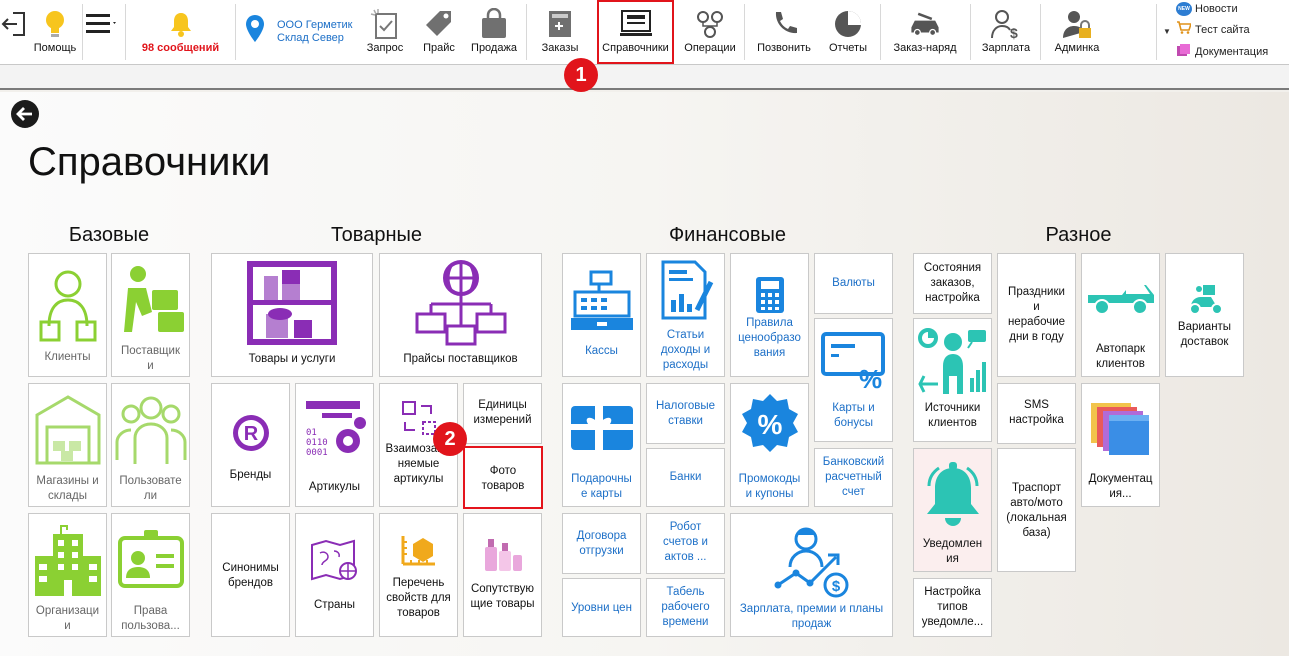 The image size is (1289, 656). What do you see at coordinates (601, 445) in the screenshot?
I see `tile-gift-cards: Подарочны е карты` at bounding box center [601, 445].